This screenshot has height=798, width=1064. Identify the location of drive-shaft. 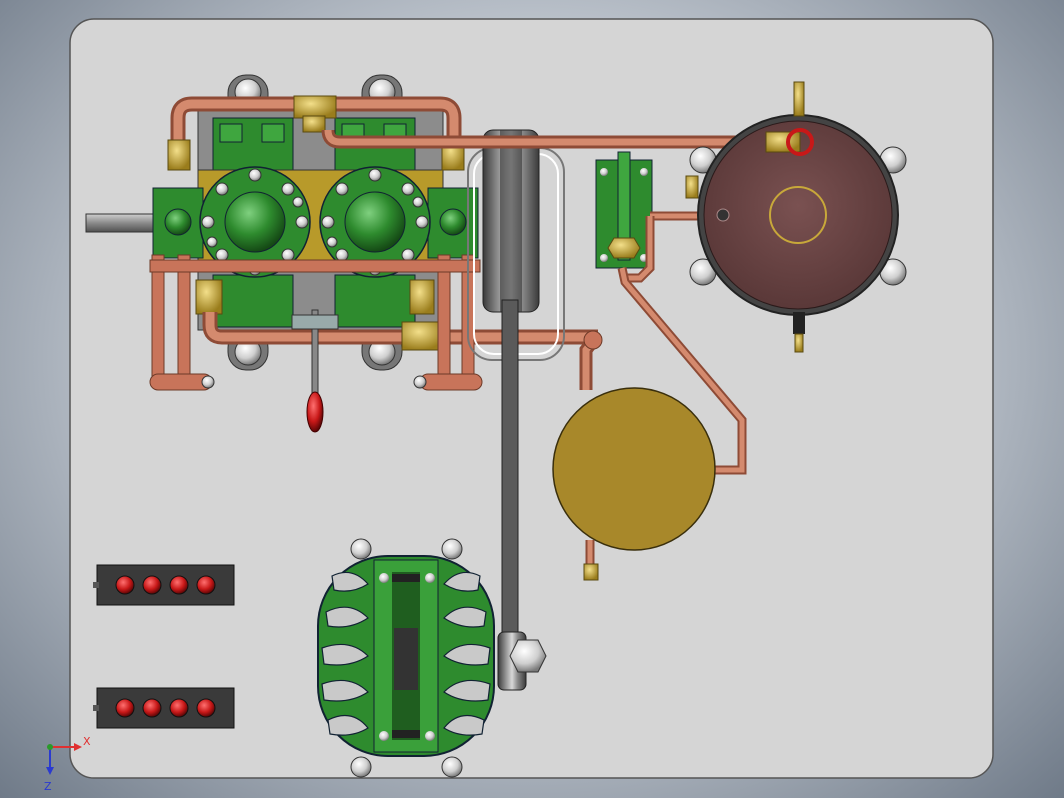
(122, 223).